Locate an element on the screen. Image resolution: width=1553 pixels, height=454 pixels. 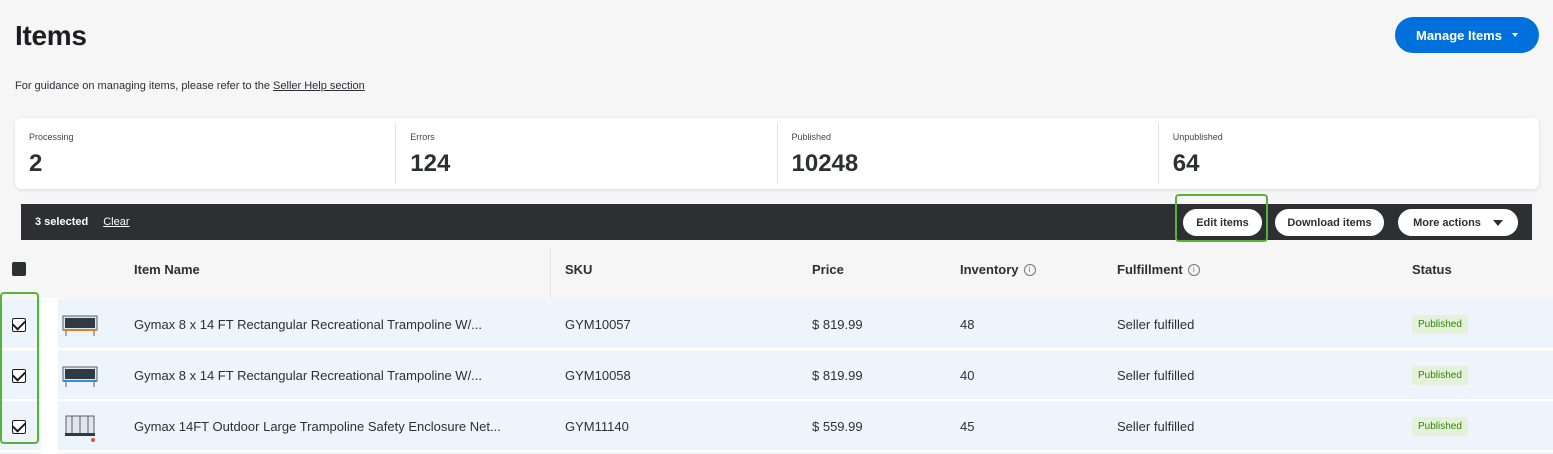
stat-value: 10248 is located at coordinates (825, 163).